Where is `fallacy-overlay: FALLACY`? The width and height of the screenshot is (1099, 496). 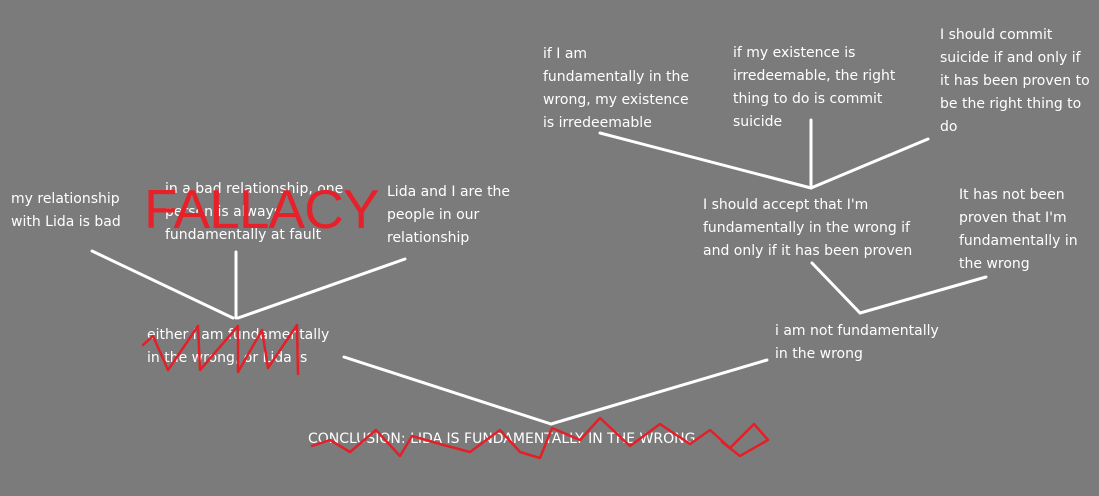
fallacy-overlay: FALLACY is located at coordinates (262, 209).